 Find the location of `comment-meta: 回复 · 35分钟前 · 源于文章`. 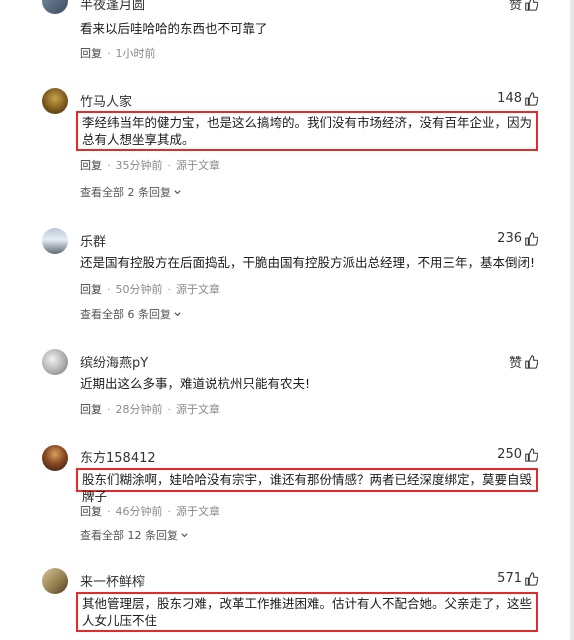

comment-meta: 回复 · 35分钟前 · 源于文章 is located at coordinates (150, 165).